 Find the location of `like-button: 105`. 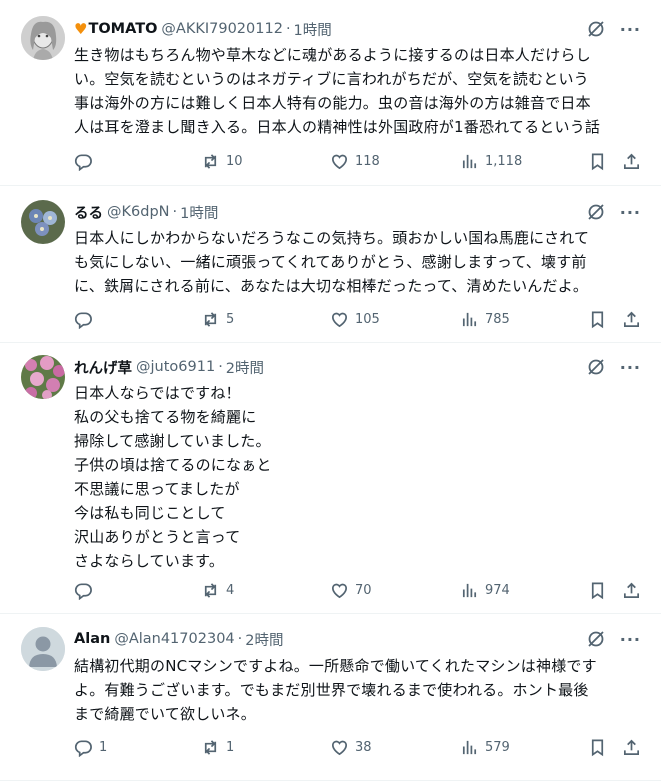

like-button: 105 is located at coordinates (355, 319).